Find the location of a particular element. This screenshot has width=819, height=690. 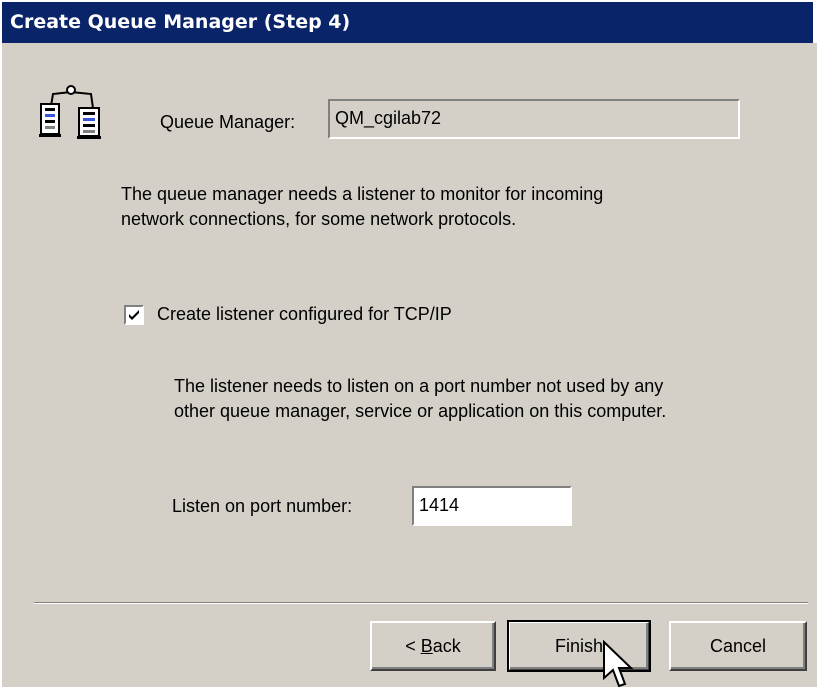

title-bar-edge is located at coordinates (815, 22).